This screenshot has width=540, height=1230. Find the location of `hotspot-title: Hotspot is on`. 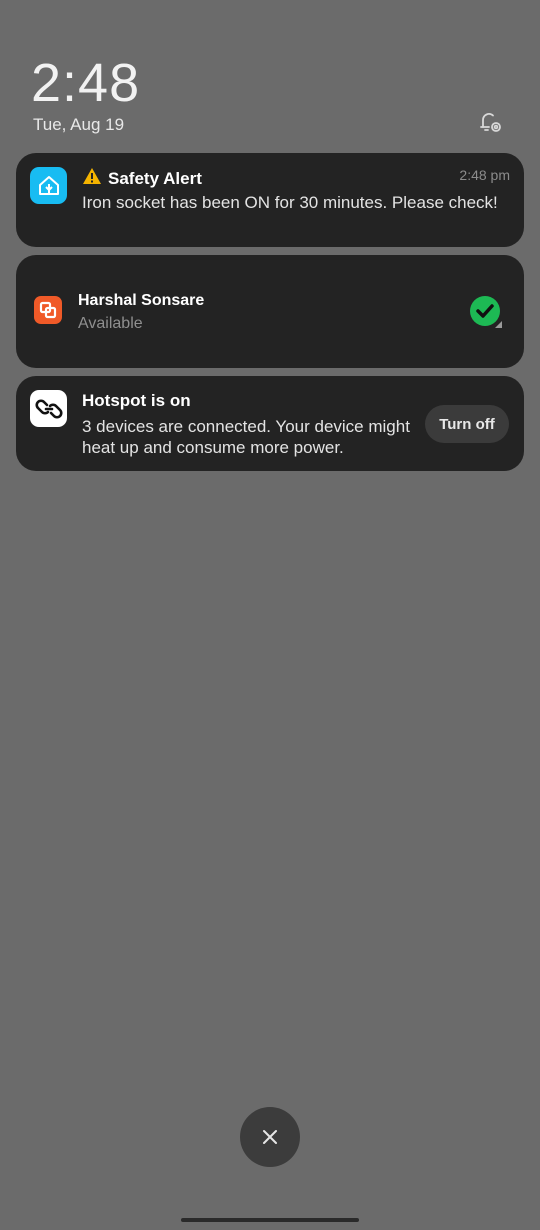

hotspot-title: Hotspot is on is located at coordinates (136, 400).